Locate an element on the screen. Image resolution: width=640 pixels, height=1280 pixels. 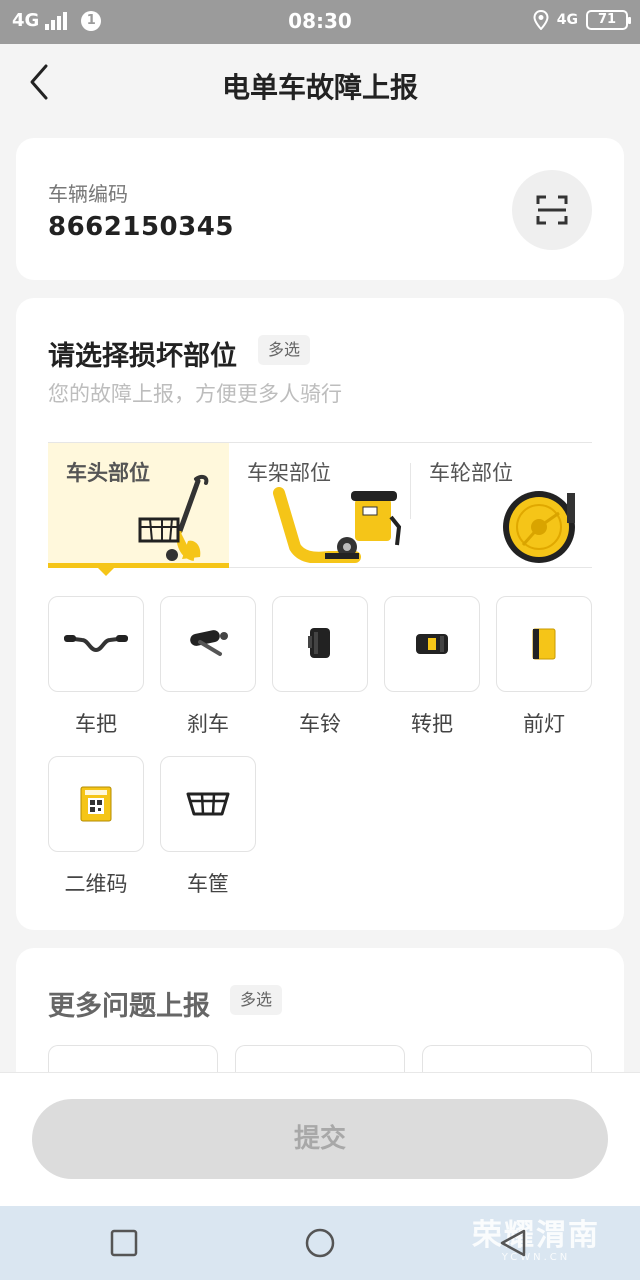
parts-section-title: 请选择损坏部位 is located at coordinates (142, 356).